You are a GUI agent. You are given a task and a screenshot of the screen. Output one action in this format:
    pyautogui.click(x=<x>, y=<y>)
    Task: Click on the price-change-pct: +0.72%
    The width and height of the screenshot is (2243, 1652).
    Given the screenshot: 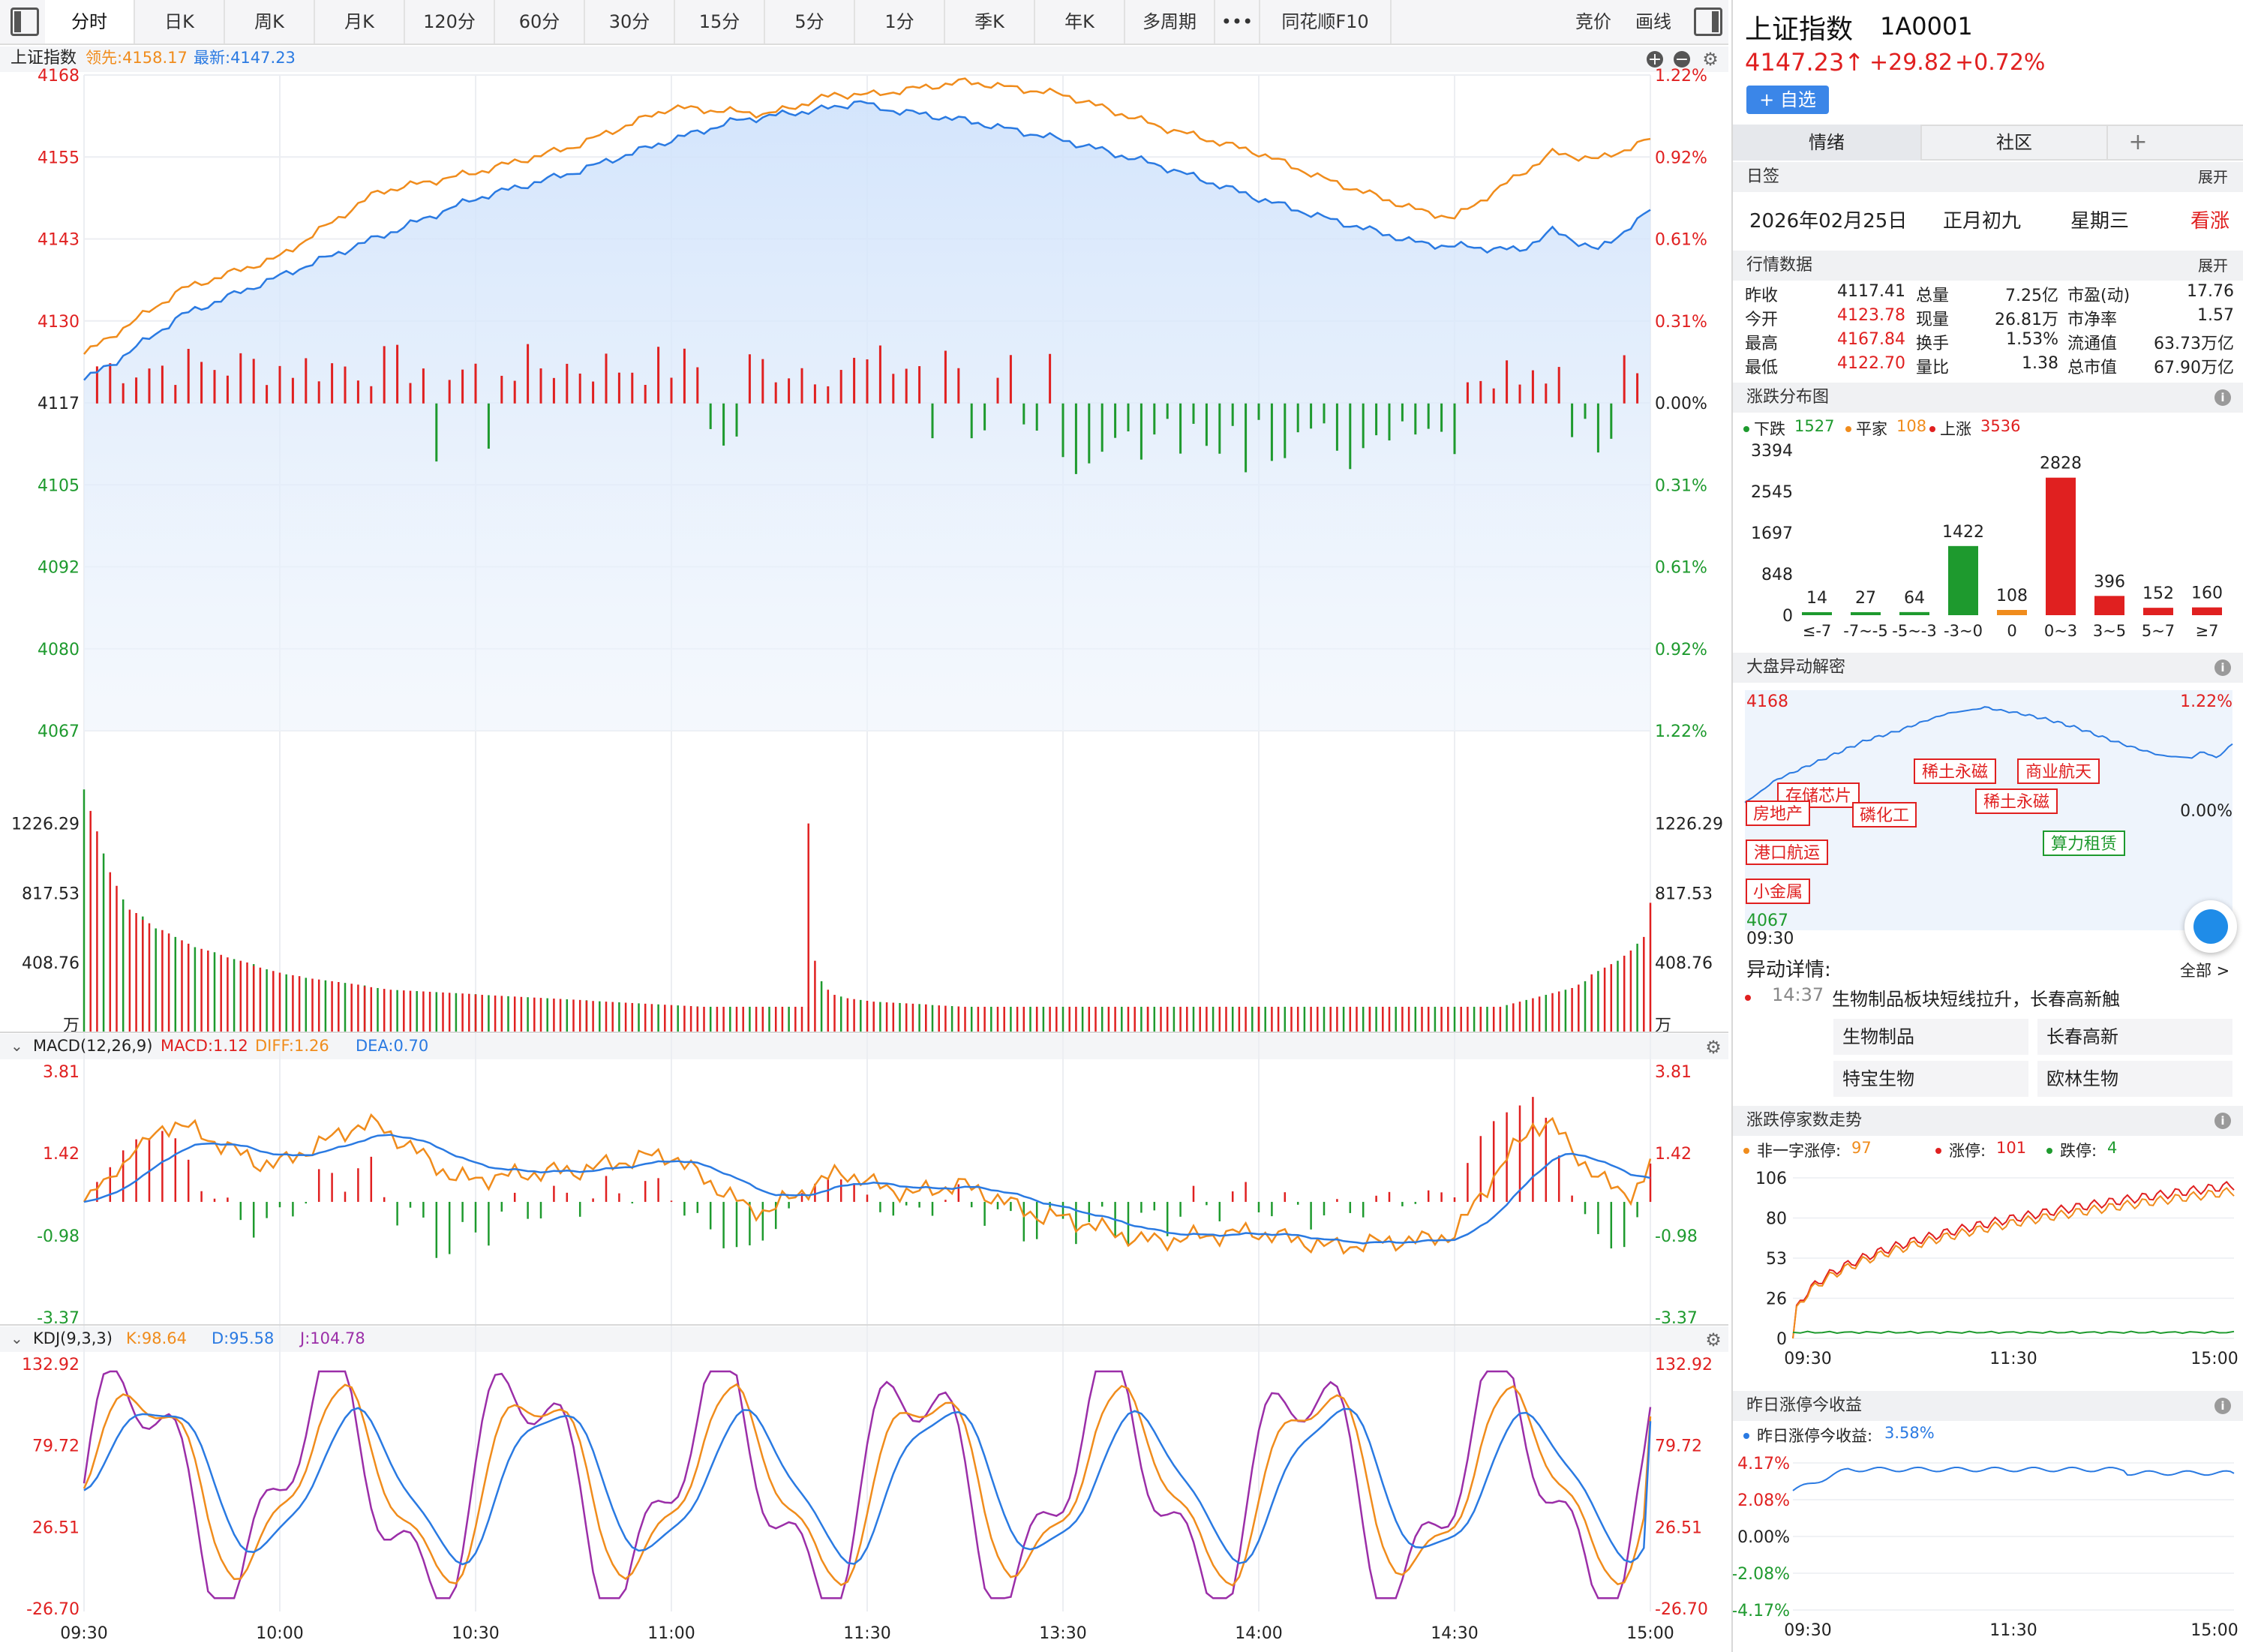 What is the action you would take?
    pyautogui.click(x=2000, y=63)
    